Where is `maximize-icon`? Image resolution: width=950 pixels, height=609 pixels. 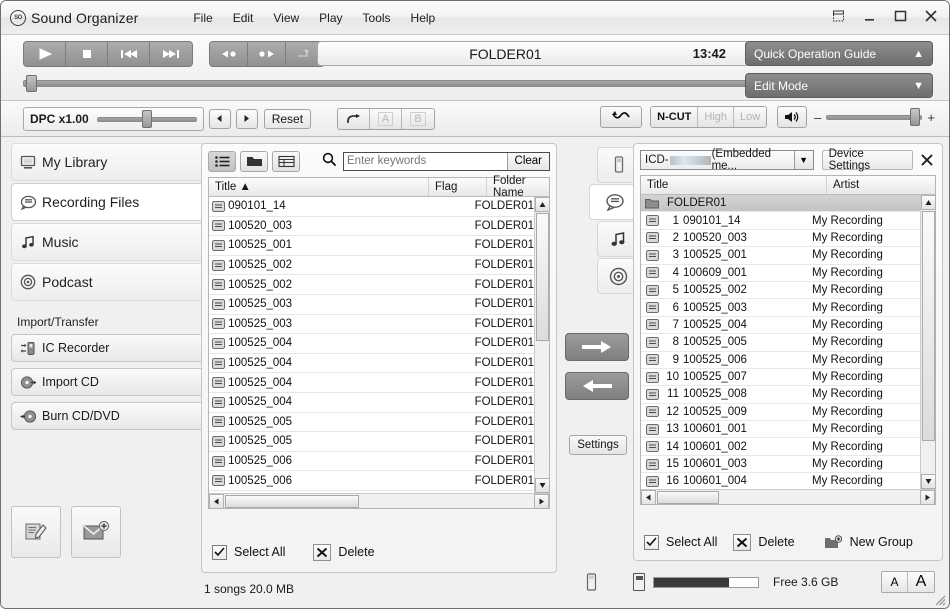
maximize-icon is located at coordinates (900, 16).